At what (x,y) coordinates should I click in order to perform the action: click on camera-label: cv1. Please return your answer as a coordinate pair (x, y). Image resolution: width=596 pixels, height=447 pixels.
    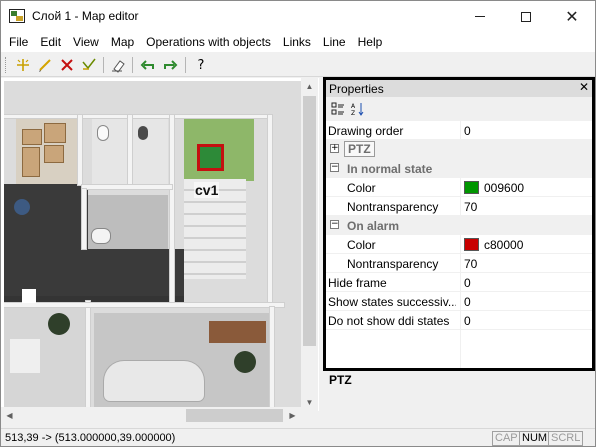
    Looking at the image, I should click on (207, 190).